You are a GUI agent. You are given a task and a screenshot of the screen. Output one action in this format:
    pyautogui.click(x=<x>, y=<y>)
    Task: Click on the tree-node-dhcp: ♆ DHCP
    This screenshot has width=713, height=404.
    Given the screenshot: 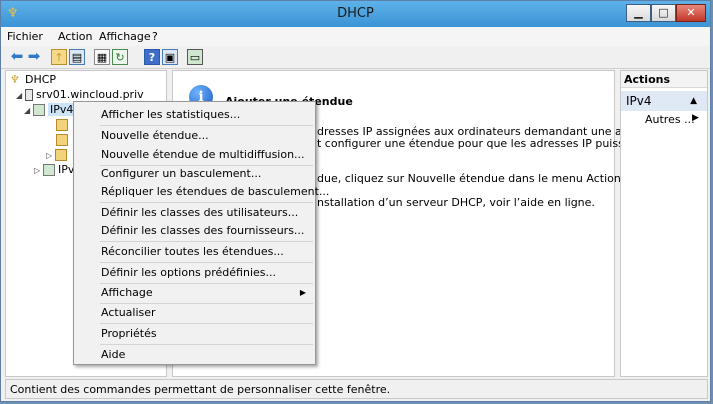 What is the action you would take?
    pyautogui.click(x=33, y=79)
    